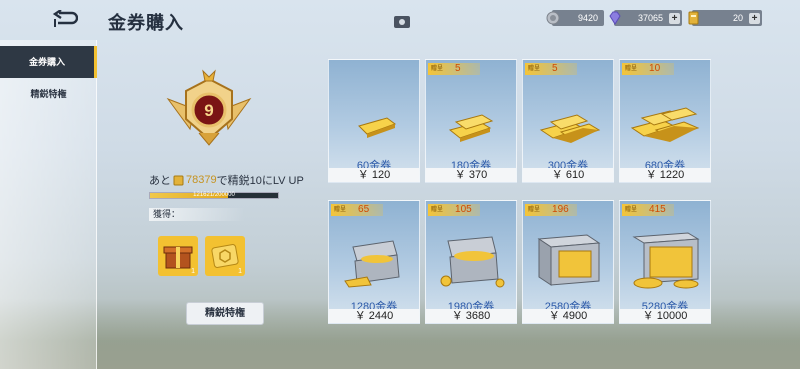 The width and height of the screenshot is (800, 369). What do you see at coordinates (648, 210) in the screenshot?
I see `bonus-tag: 贈呈 415` at bounding box center [648, 210].